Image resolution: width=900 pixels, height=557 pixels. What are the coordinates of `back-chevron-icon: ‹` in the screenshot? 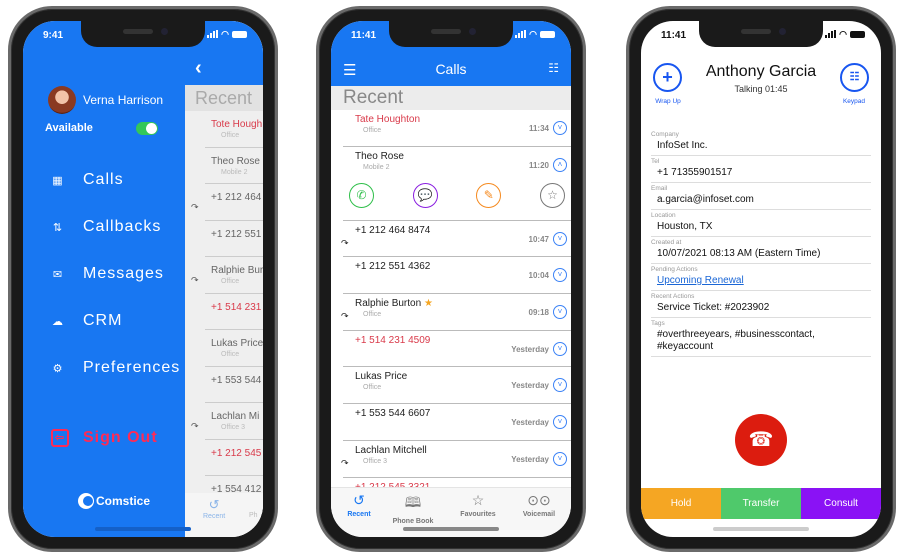 It's located at (198, 68).